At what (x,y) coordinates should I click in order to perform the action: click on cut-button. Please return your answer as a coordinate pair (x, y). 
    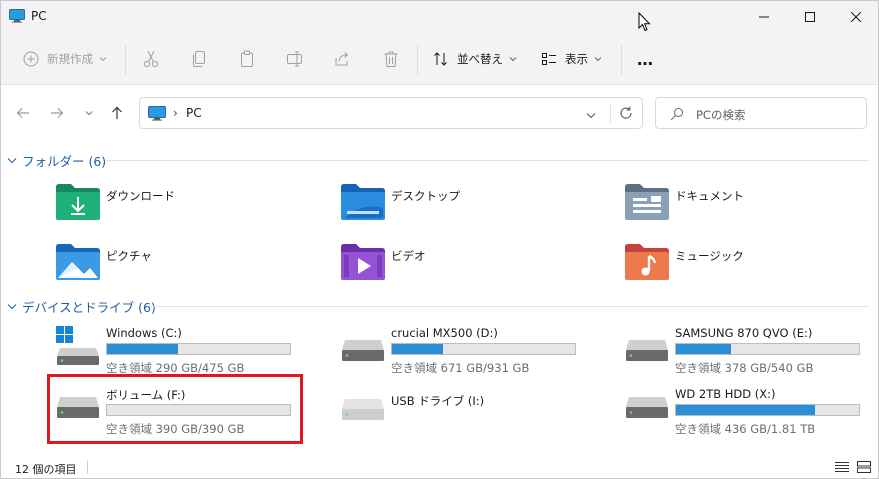
    Looking at the image, I should click on (151, 59).